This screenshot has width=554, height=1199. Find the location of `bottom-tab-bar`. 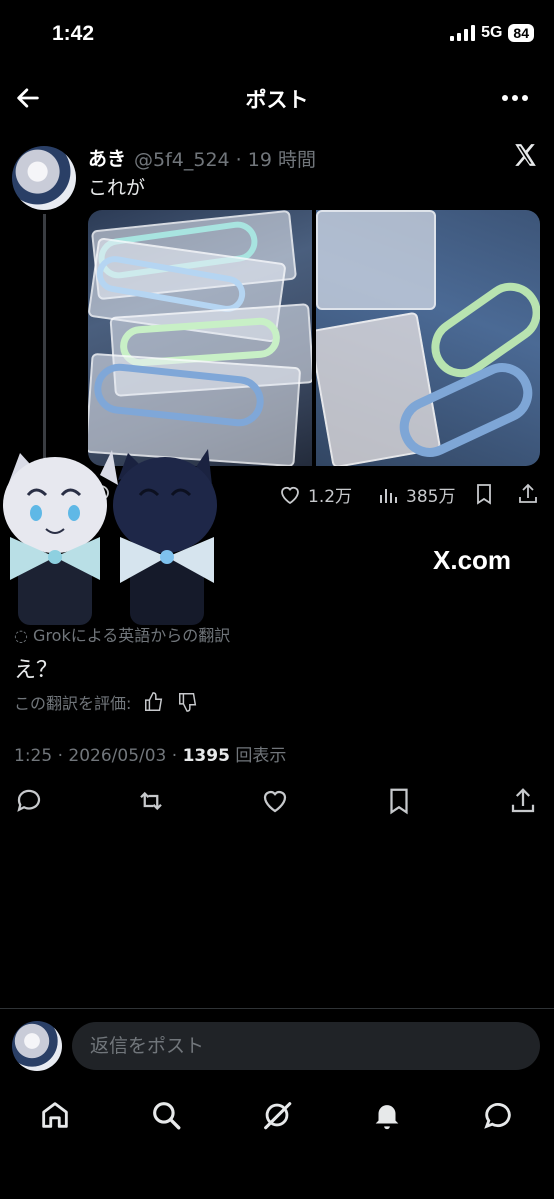

bottom-tab-bar is located at coordinates (277, 1116).